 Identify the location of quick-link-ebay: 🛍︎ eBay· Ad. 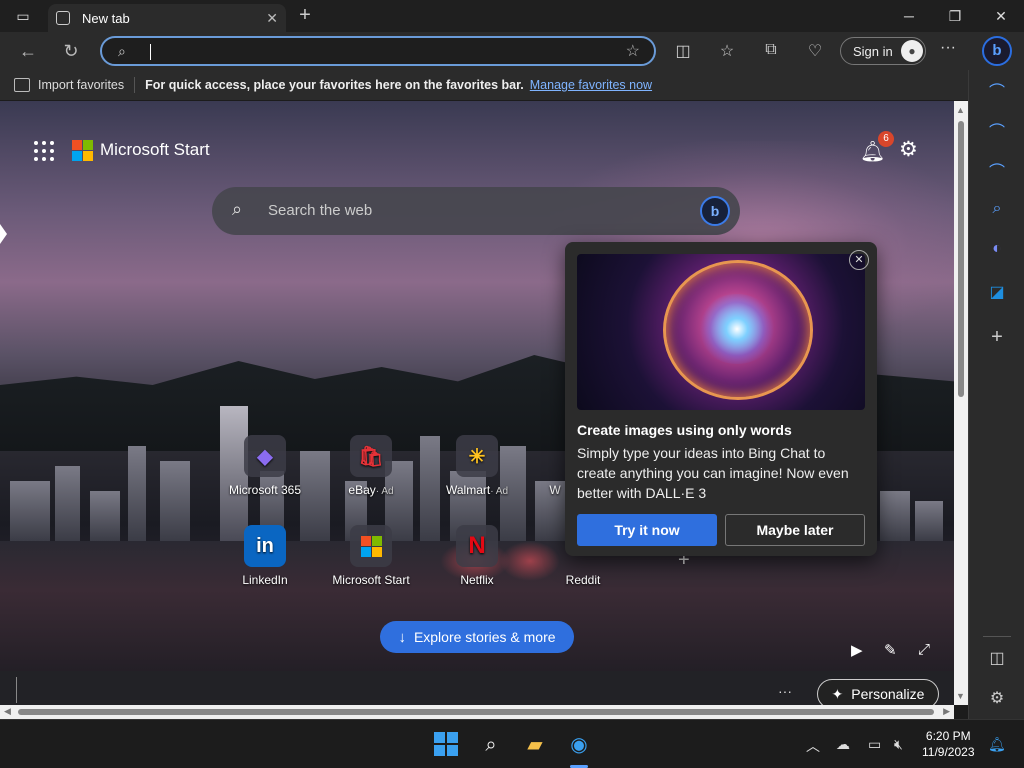
(371, 466).